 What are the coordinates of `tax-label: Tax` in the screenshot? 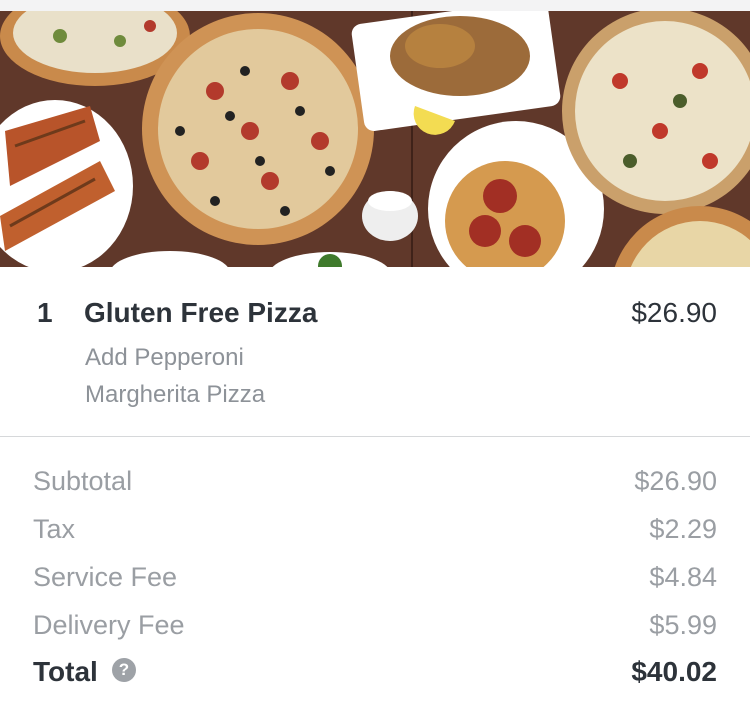 It's located at (54, 529).